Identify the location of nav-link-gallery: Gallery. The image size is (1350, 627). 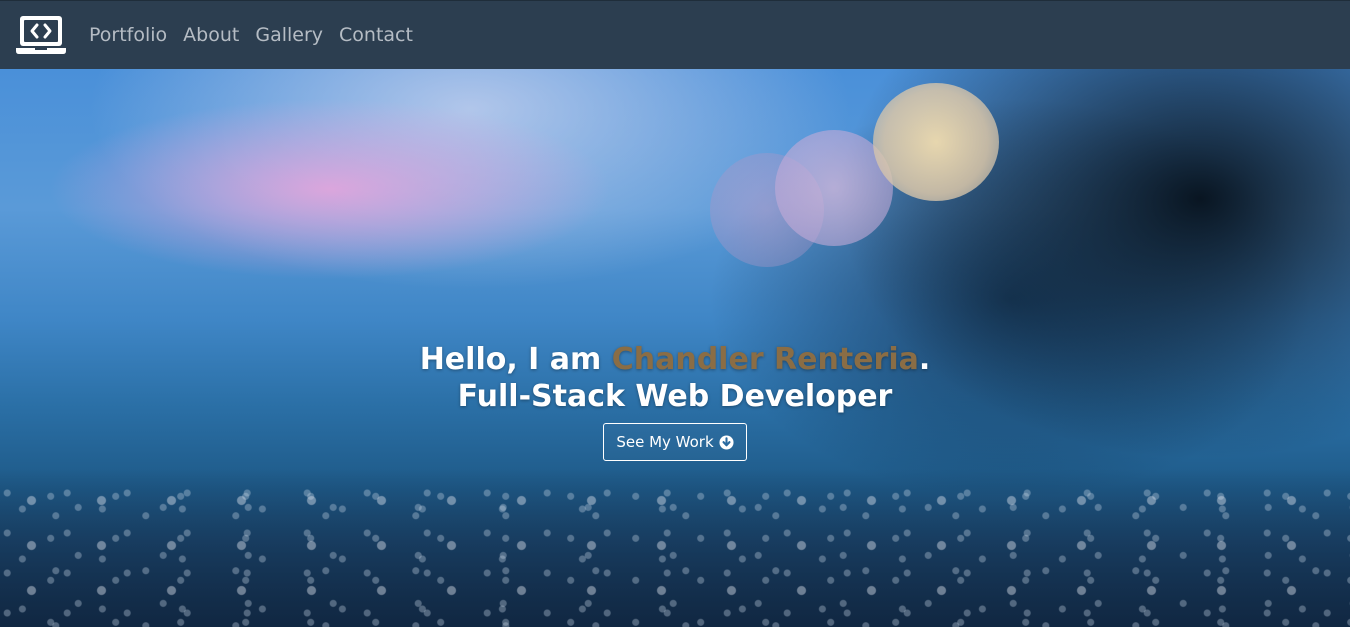
(289, 35).